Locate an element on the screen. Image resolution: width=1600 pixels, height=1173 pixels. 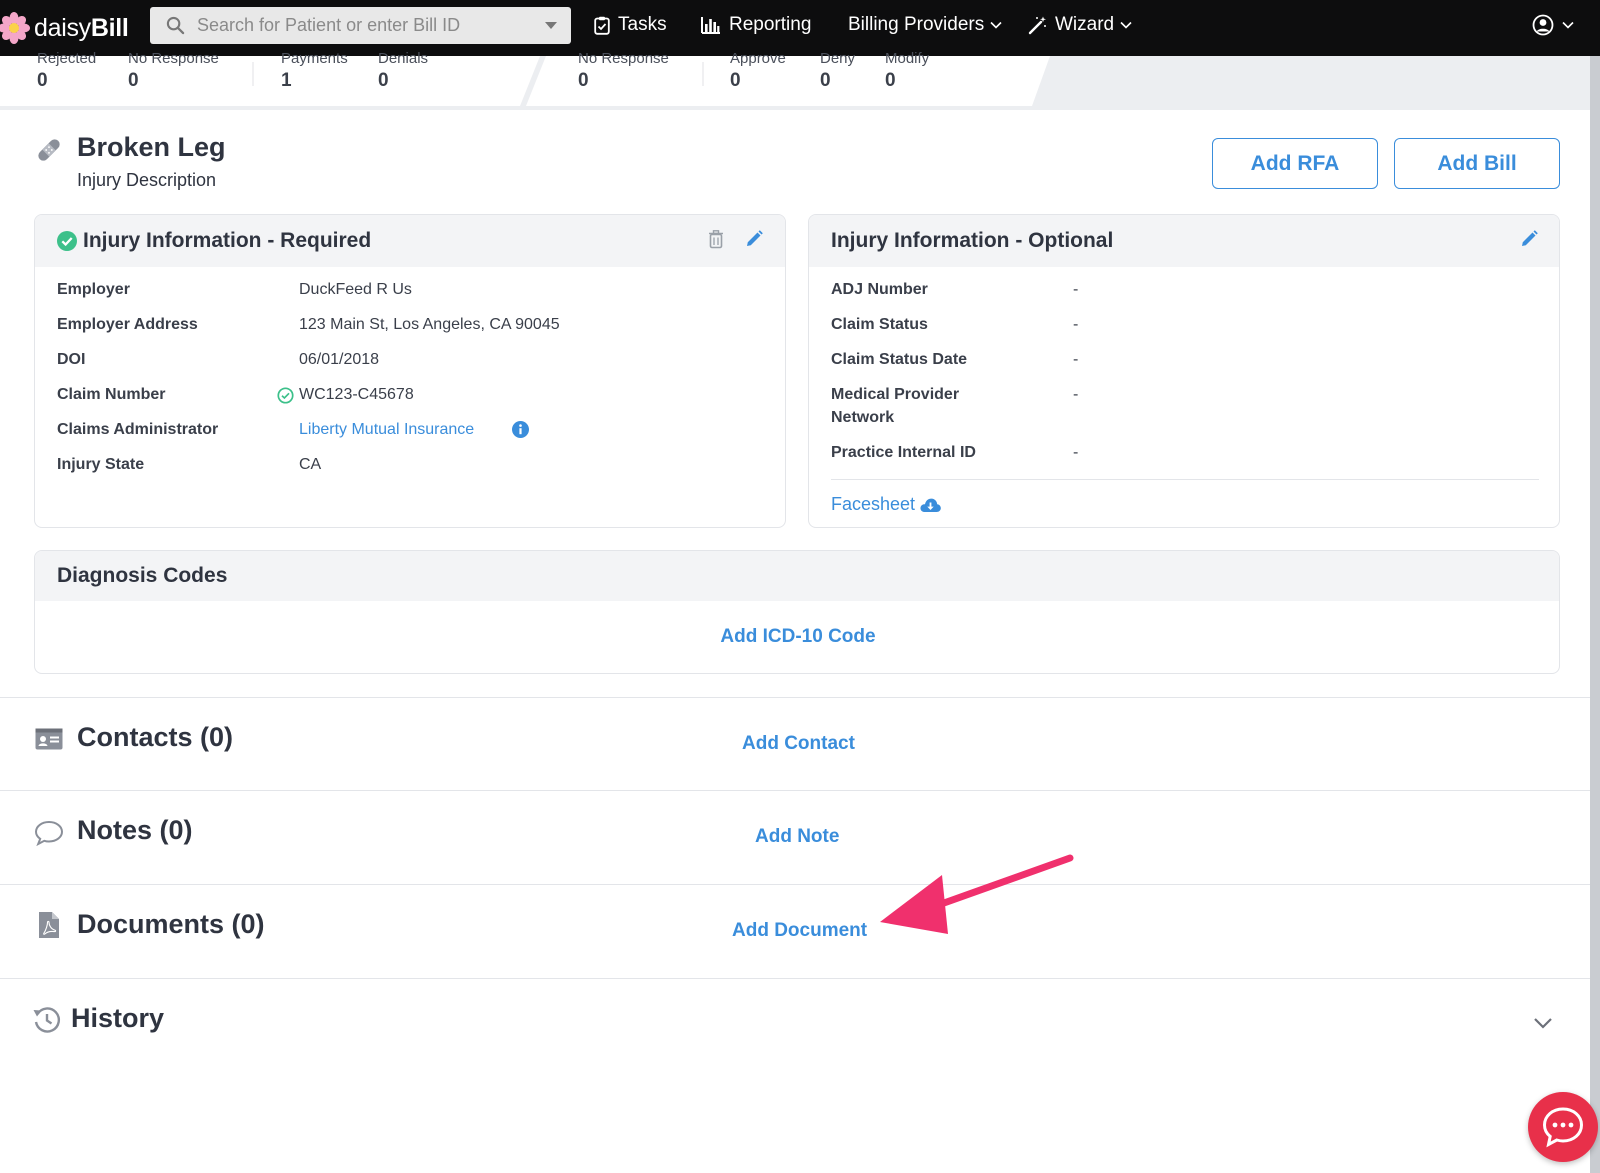
contacts-title: Contacts (0) is located at coordinates (155, 737).